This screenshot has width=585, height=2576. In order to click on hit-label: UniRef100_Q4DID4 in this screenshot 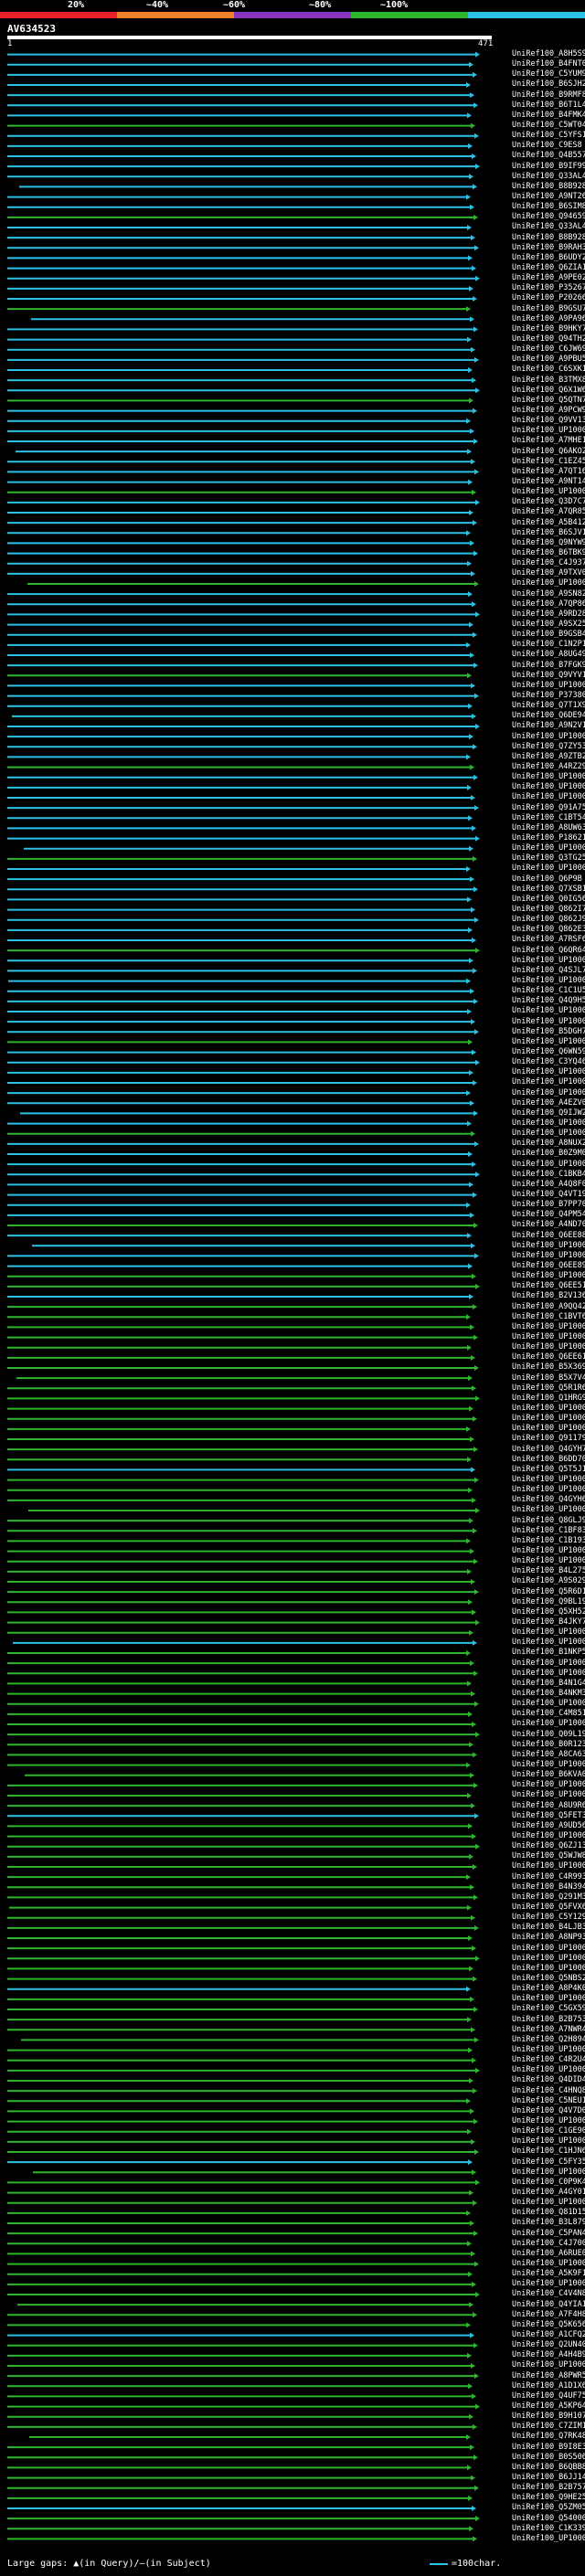, I will do `click(548, 2079)`.